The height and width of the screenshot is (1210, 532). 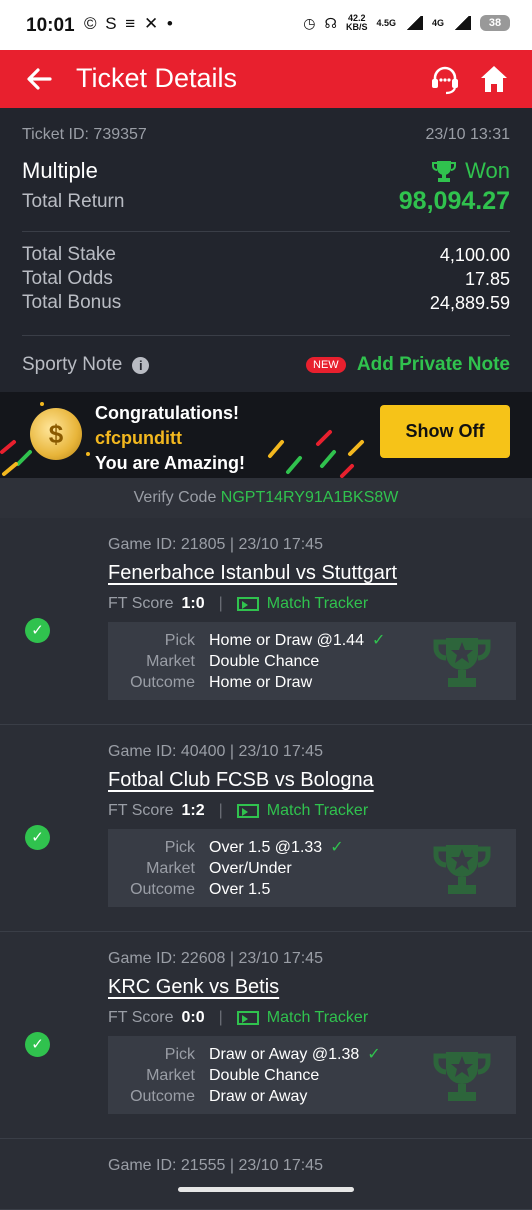 I want to click on verify-code-label: Verify Code, so click(x=175, y=497).